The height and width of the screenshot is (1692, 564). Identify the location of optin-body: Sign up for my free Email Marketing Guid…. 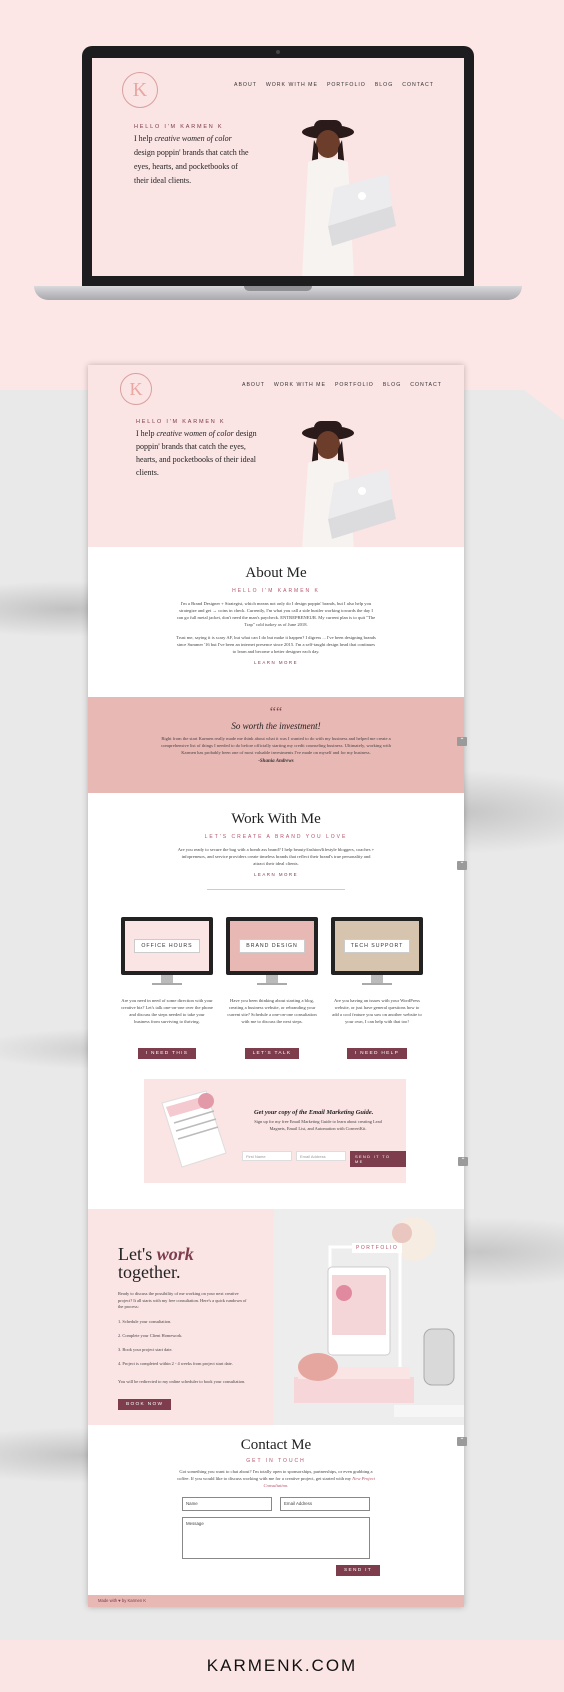
(318, 1125).